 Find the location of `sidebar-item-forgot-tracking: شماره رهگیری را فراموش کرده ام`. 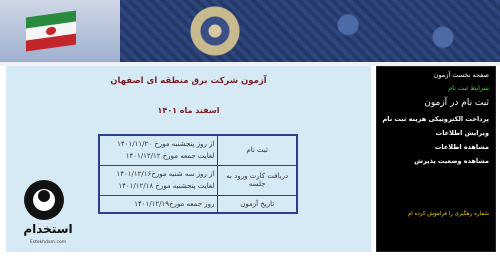

sidebar-item-forgot-tracking: شماره رهگیری را فراموش کرده ام is located at coordinates (448, 214).